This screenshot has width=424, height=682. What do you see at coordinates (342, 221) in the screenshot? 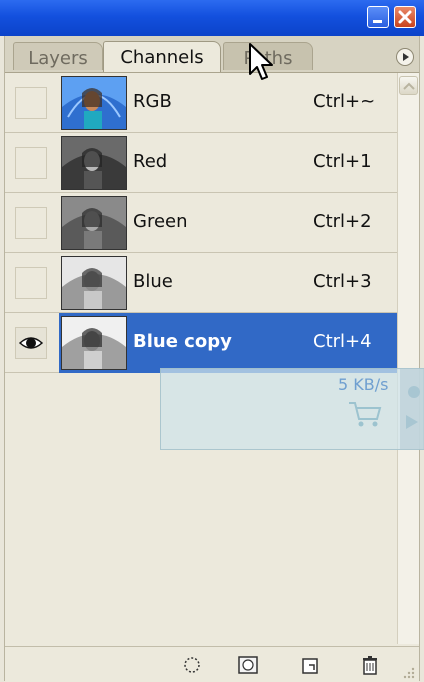
I see `channel-shortcut: Ctrl+2` at bounding box center [342, 221].